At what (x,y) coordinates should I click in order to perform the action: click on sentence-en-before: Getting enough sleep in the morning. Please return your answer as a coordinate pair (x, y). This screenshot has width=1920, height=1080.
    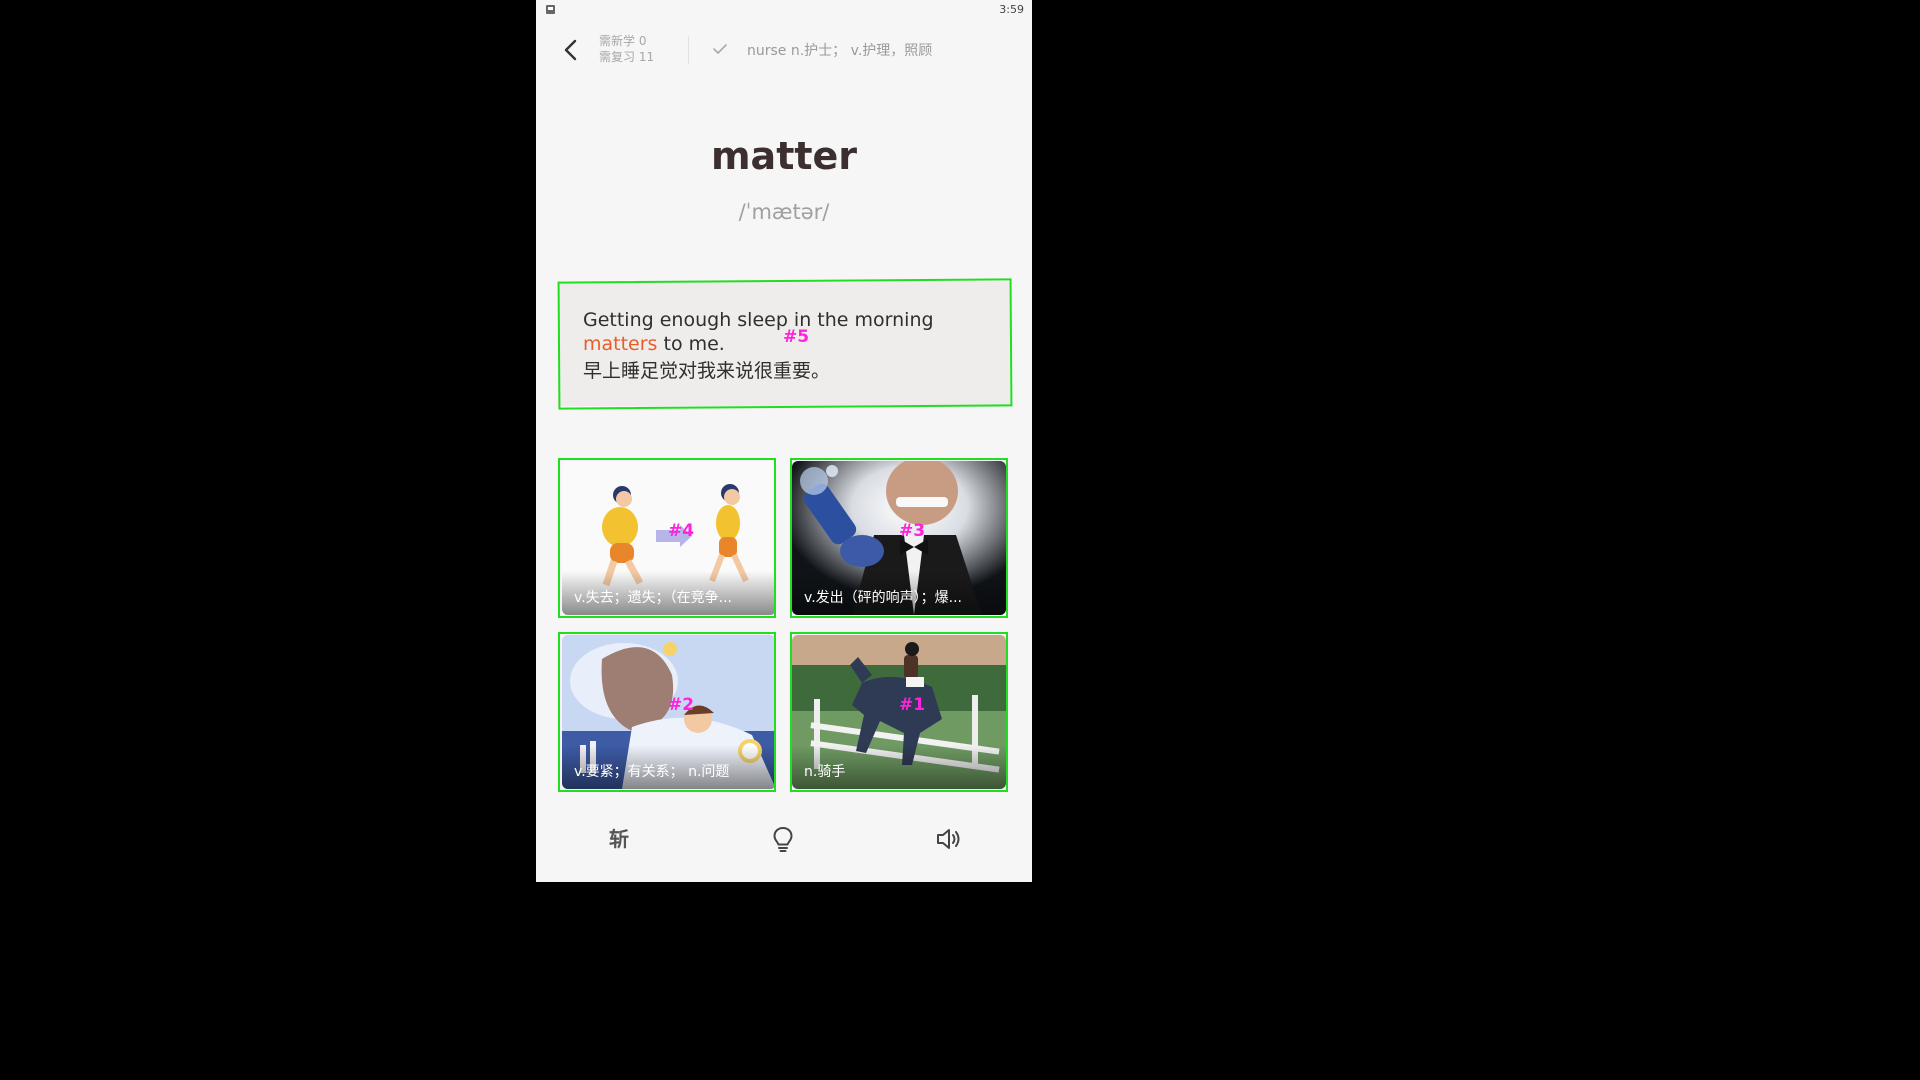
    Looking at the image, I should click on (758, 320).